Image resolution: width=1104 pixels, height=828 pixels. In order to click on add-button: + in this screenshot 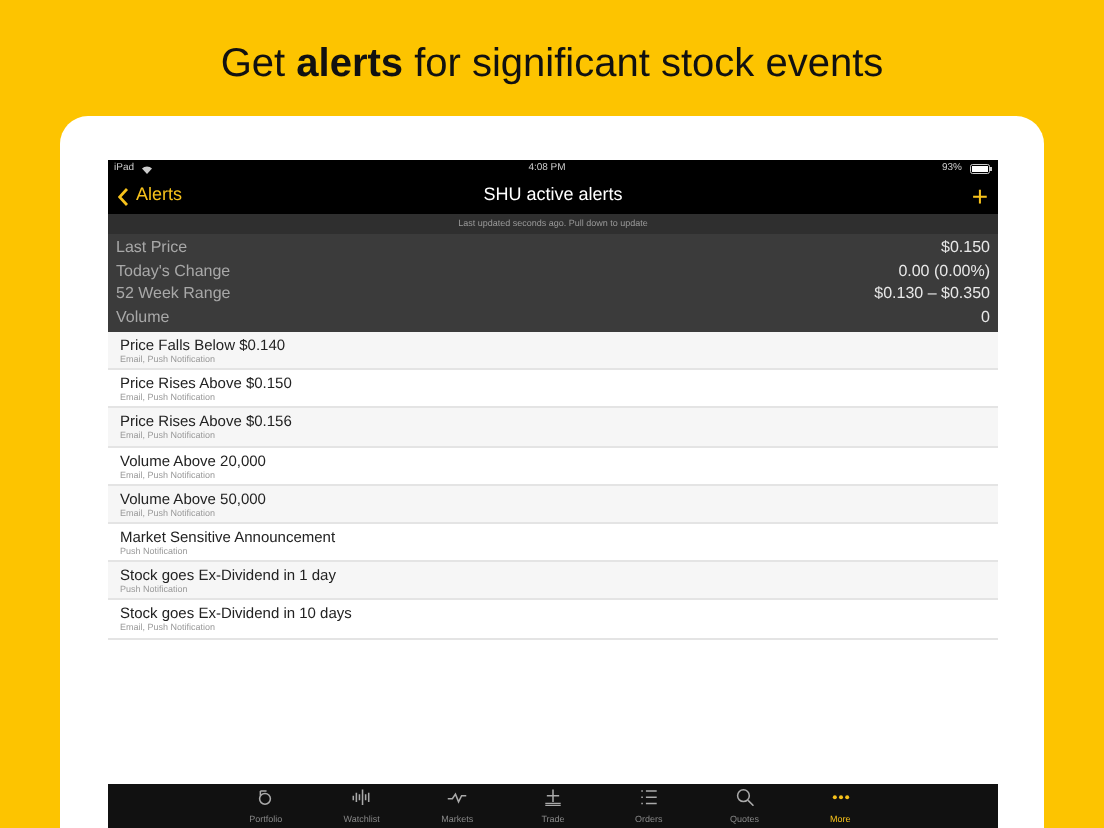, I will do `click(898, 196)`.